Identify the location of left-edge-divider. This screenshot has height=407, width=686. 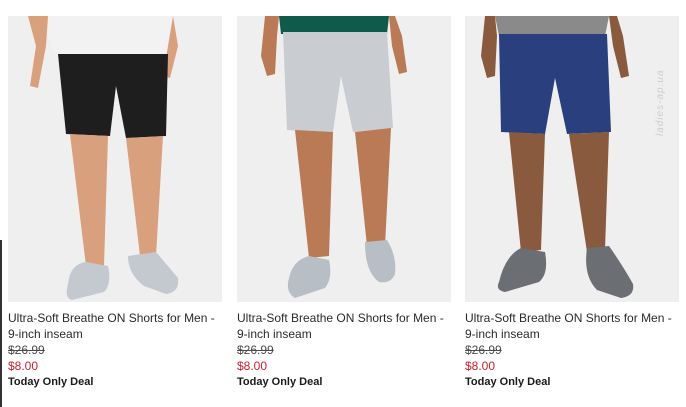
(1, 323).